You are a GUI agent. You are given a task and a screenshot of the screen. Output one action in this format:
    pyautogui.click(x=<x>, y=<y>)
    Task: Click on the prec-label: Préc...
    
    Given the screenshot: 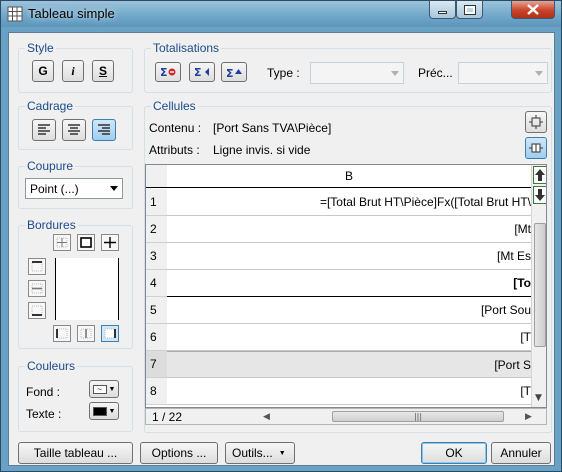 What is the action you would take?
    pyautogui.click(x=435, y=73)
    